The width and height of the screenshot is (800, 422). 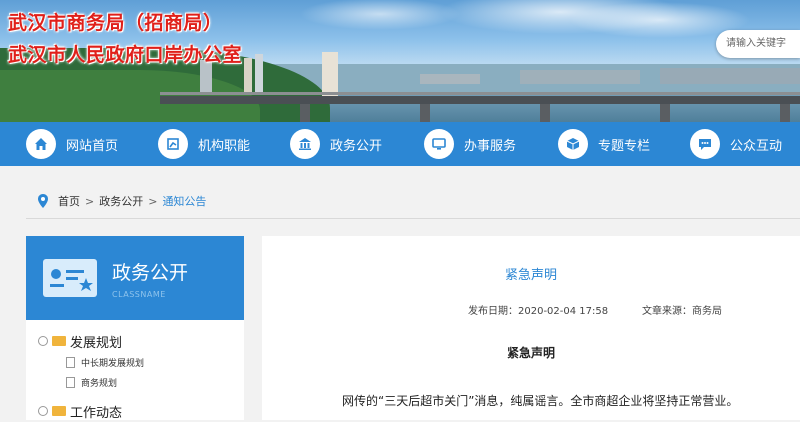 What do you see at coordinates (41, 144) in the screenshot?
I see `home-icon` at bounding box center [41, 144].